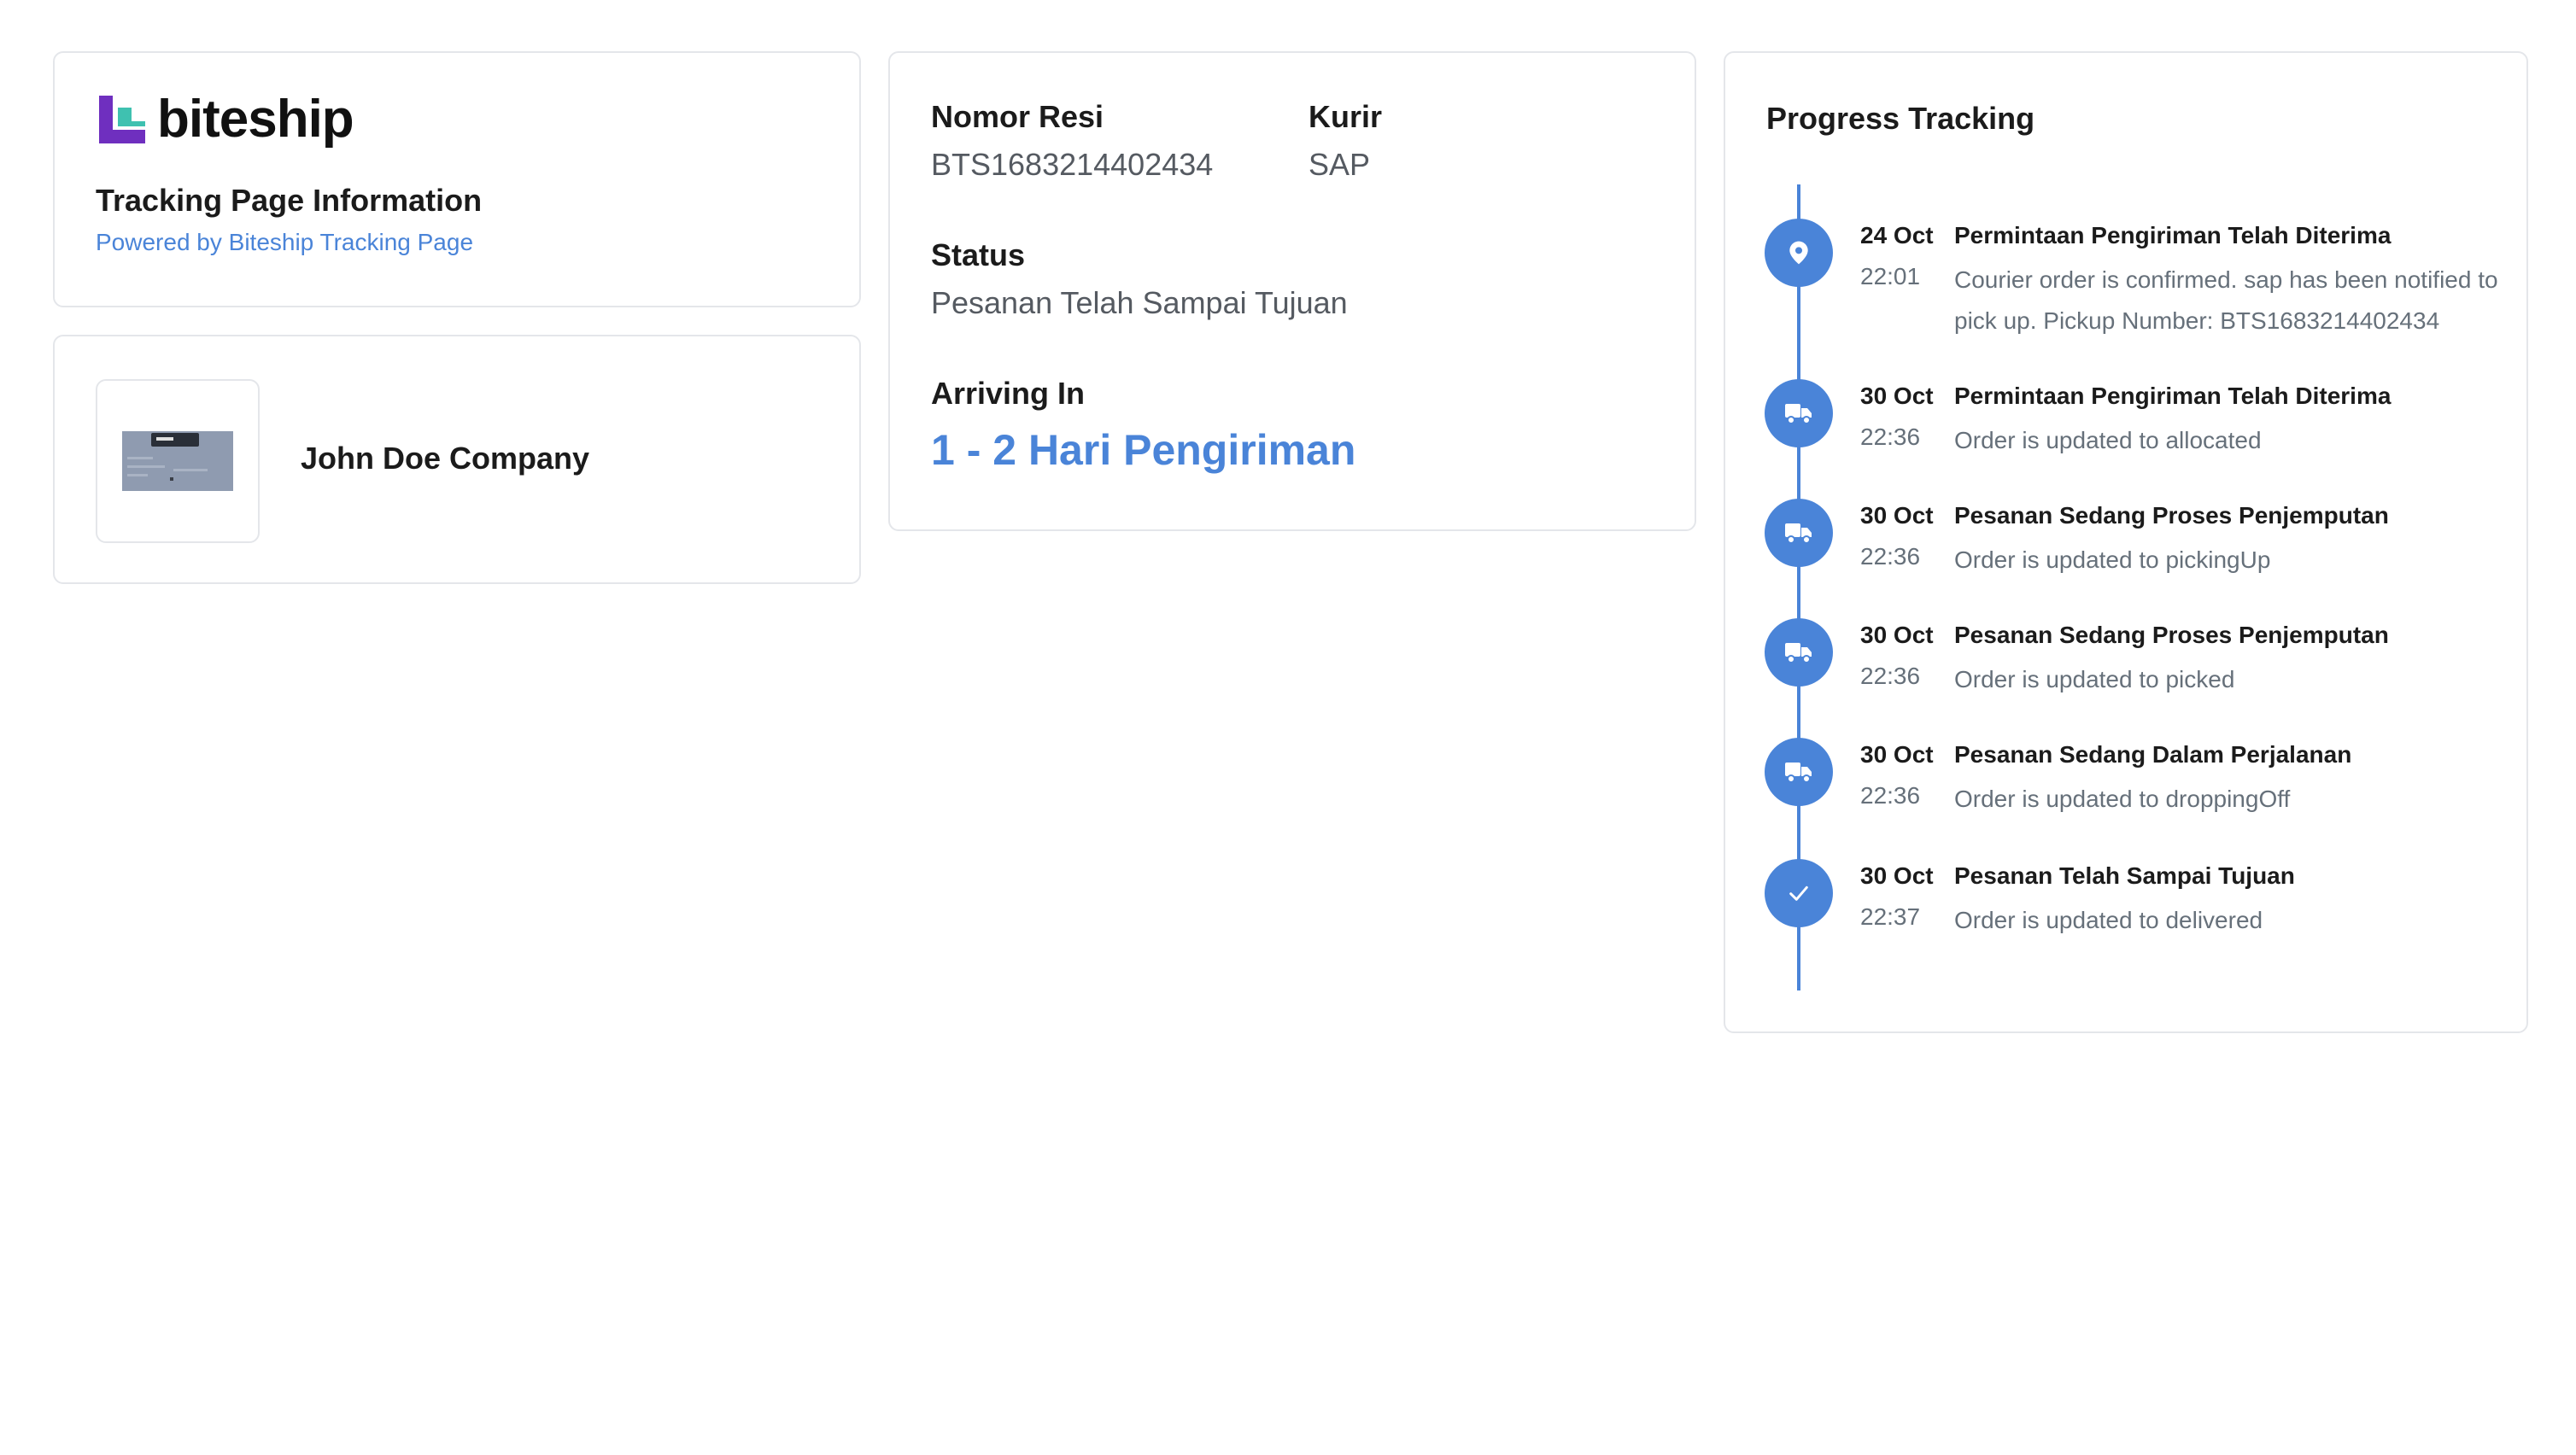 The image size is (2576, 1455). Describe the element at coordinates (445, 458) in the screenshot. I see `company-name: John Doe Company` at that location.